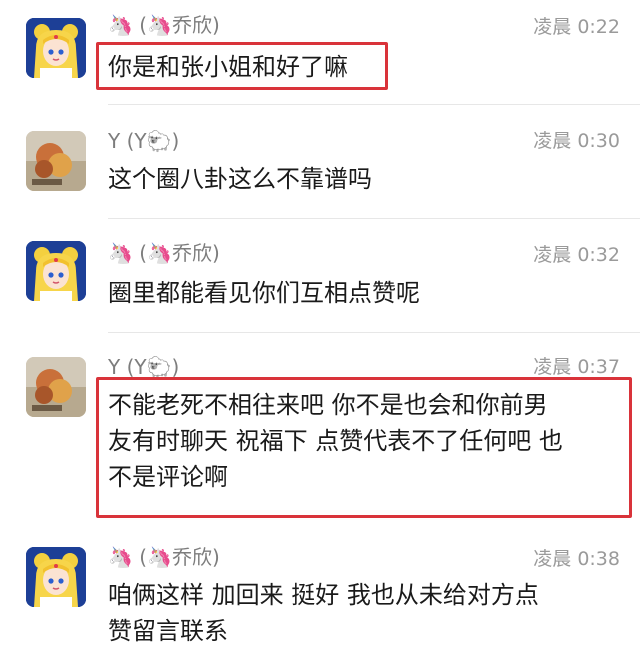 This screenshot has width=640, height=672. Describe the element at coordinates (576, 27) in the screenshot. I see `timestamp: 凌晨 0:22` at that location.